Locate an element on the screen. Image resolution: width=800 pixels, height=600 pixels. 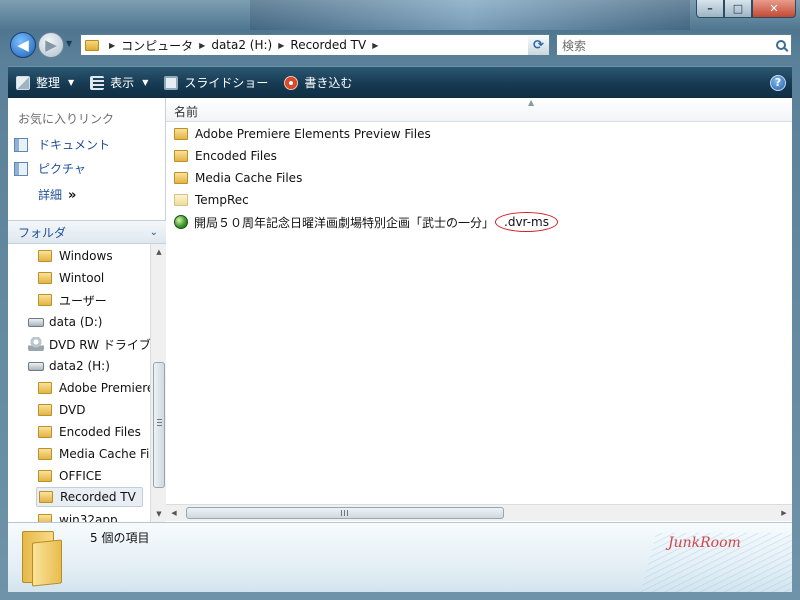
column-header-name: 名前 is located at coordinates (186, 111).